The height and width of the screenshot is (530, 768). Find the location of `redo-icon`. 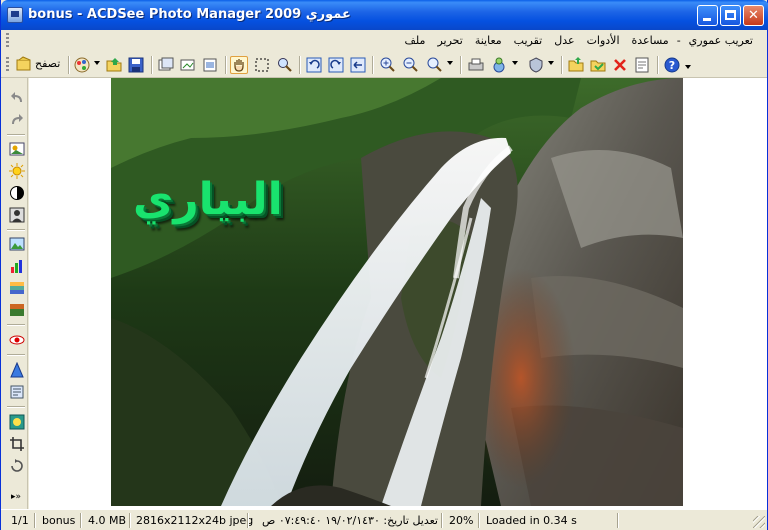

redo-icon is located at coordinates (17, 120).